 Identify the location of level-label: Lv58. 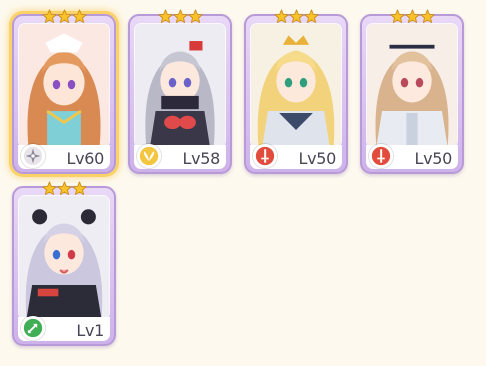
(201, 158).